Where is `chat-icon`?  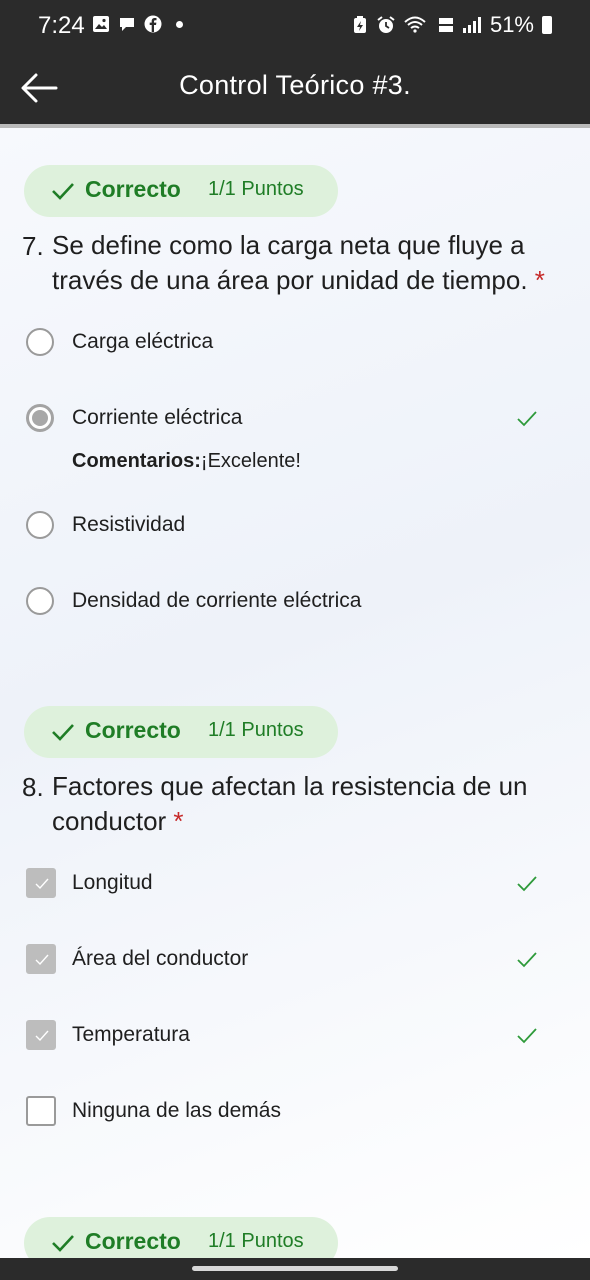 chat-icon is located at coordinates (127, 24).